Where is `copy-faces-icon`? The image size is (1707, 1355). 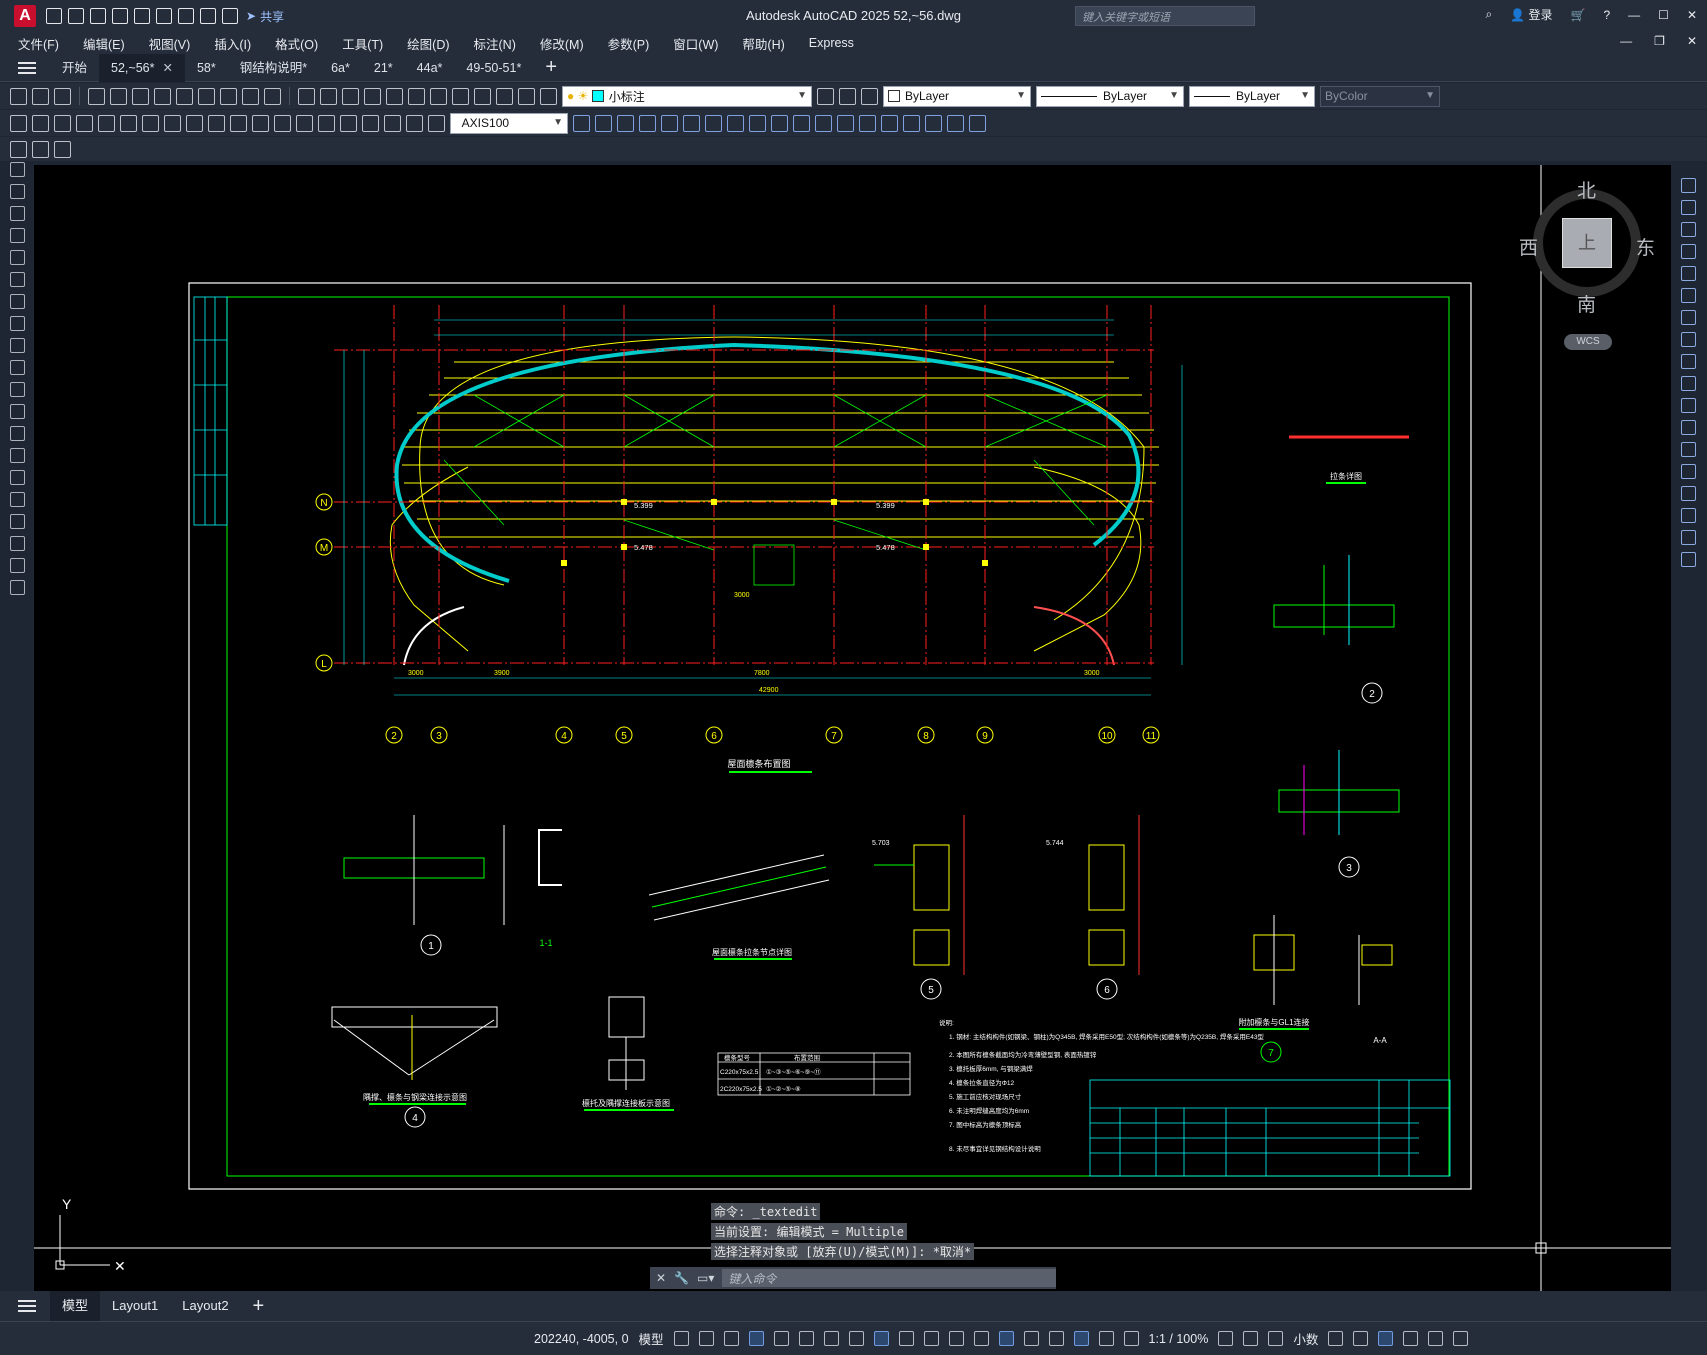
copy-faces-icon is located at coordinates (779, 123).